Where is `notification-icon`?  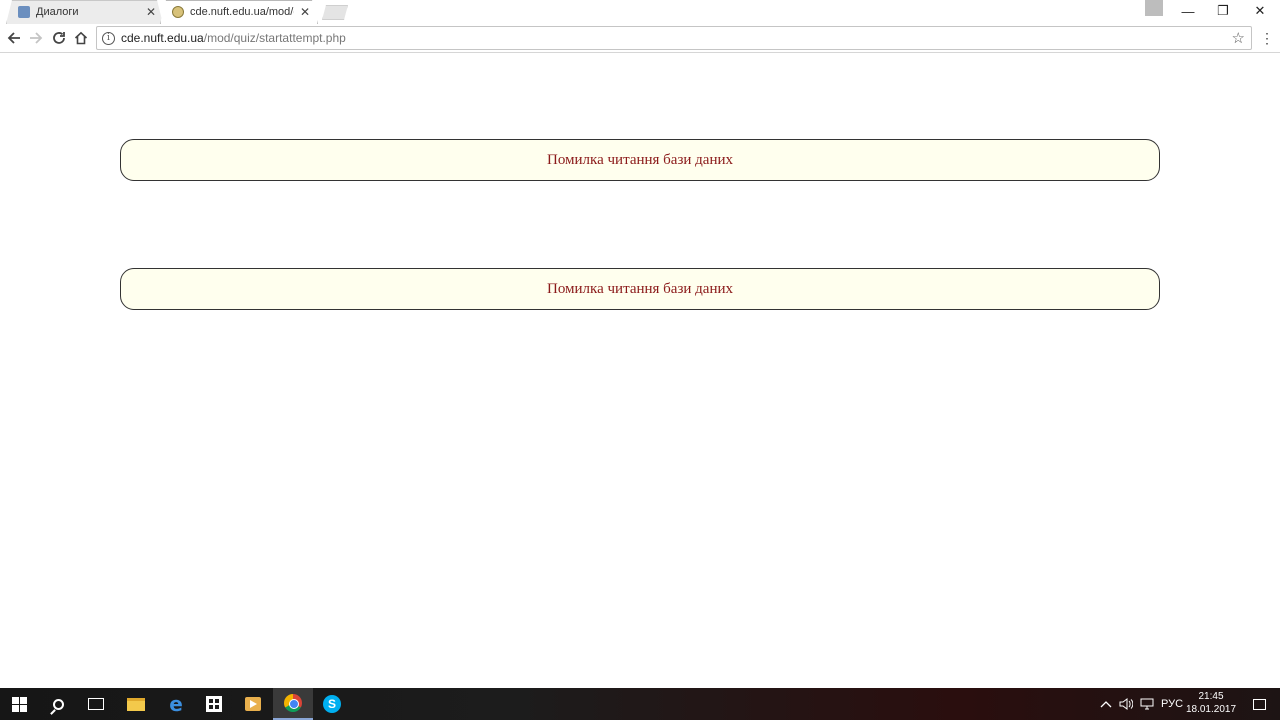
notification-icon is located at coordinates (1259, 704).